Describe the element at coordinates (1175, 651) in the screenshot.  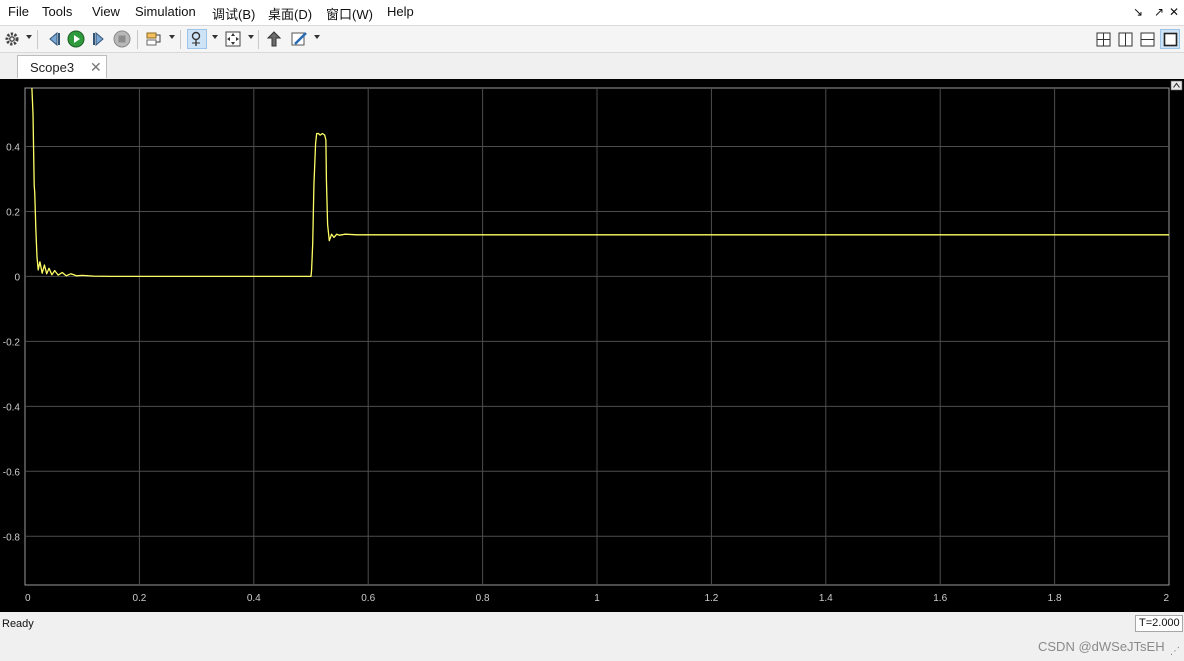
I see `resize-grip-icon: ⋰` at that location.